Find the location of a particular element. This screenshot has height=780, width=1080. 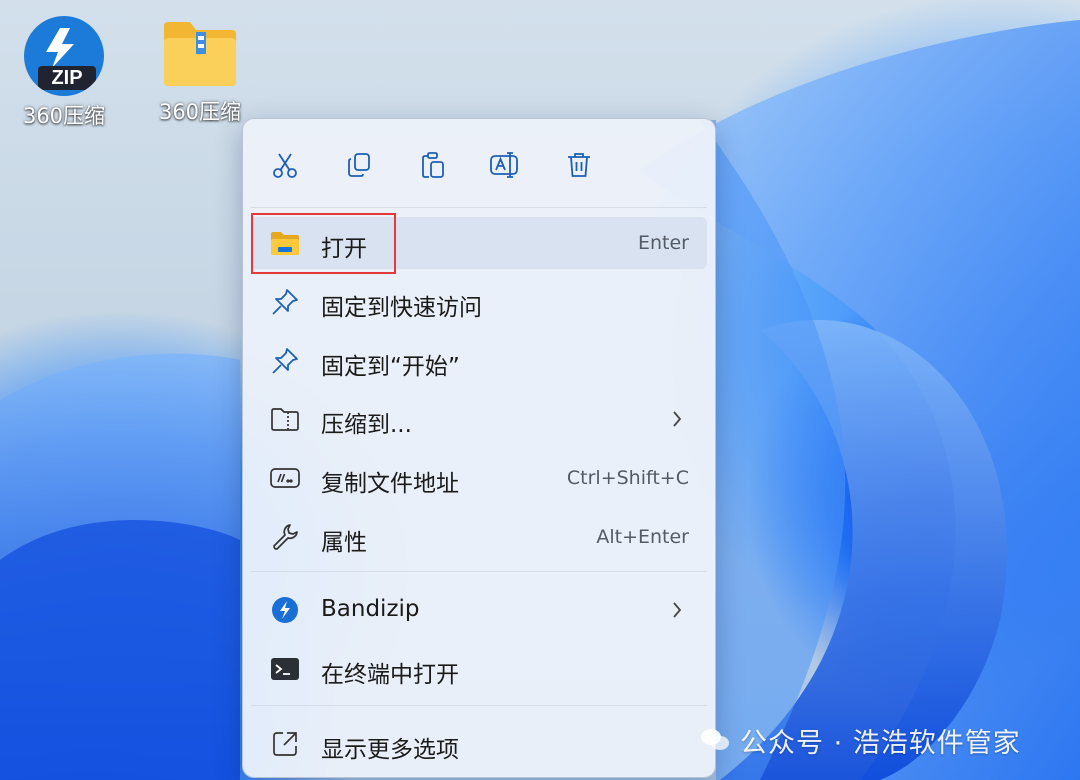

menu-item-shortcut: Ctrl+Shift+C is located at coordinates (627, 478).